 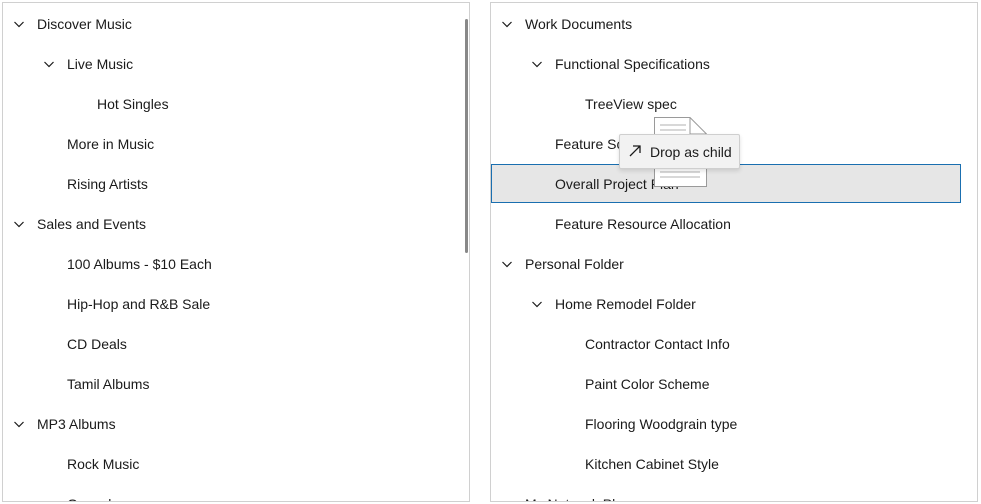 I want to click on right-tree-item-label: Functional Specifications, so click(x=632, y=64).